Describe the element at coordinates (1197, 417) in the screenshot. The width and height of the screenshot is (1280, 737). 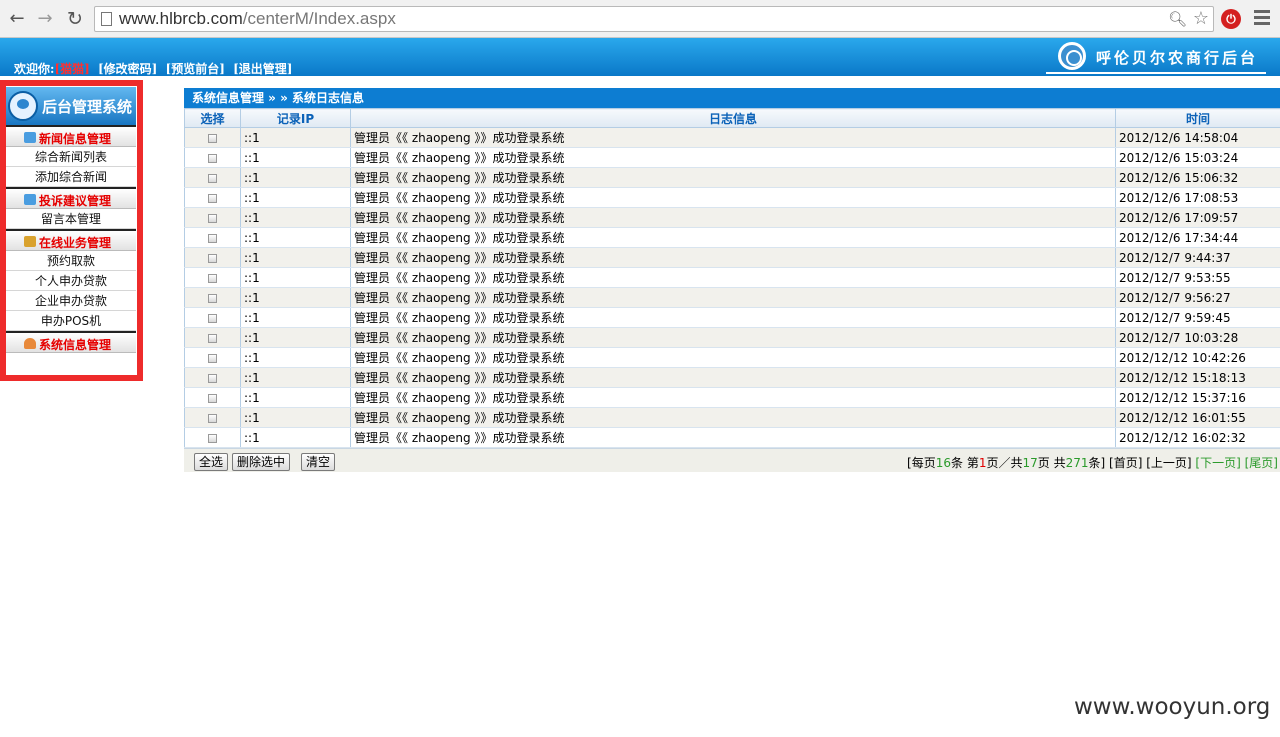
I see `time-cell: 2012/12/12 16:01:55` at that location.